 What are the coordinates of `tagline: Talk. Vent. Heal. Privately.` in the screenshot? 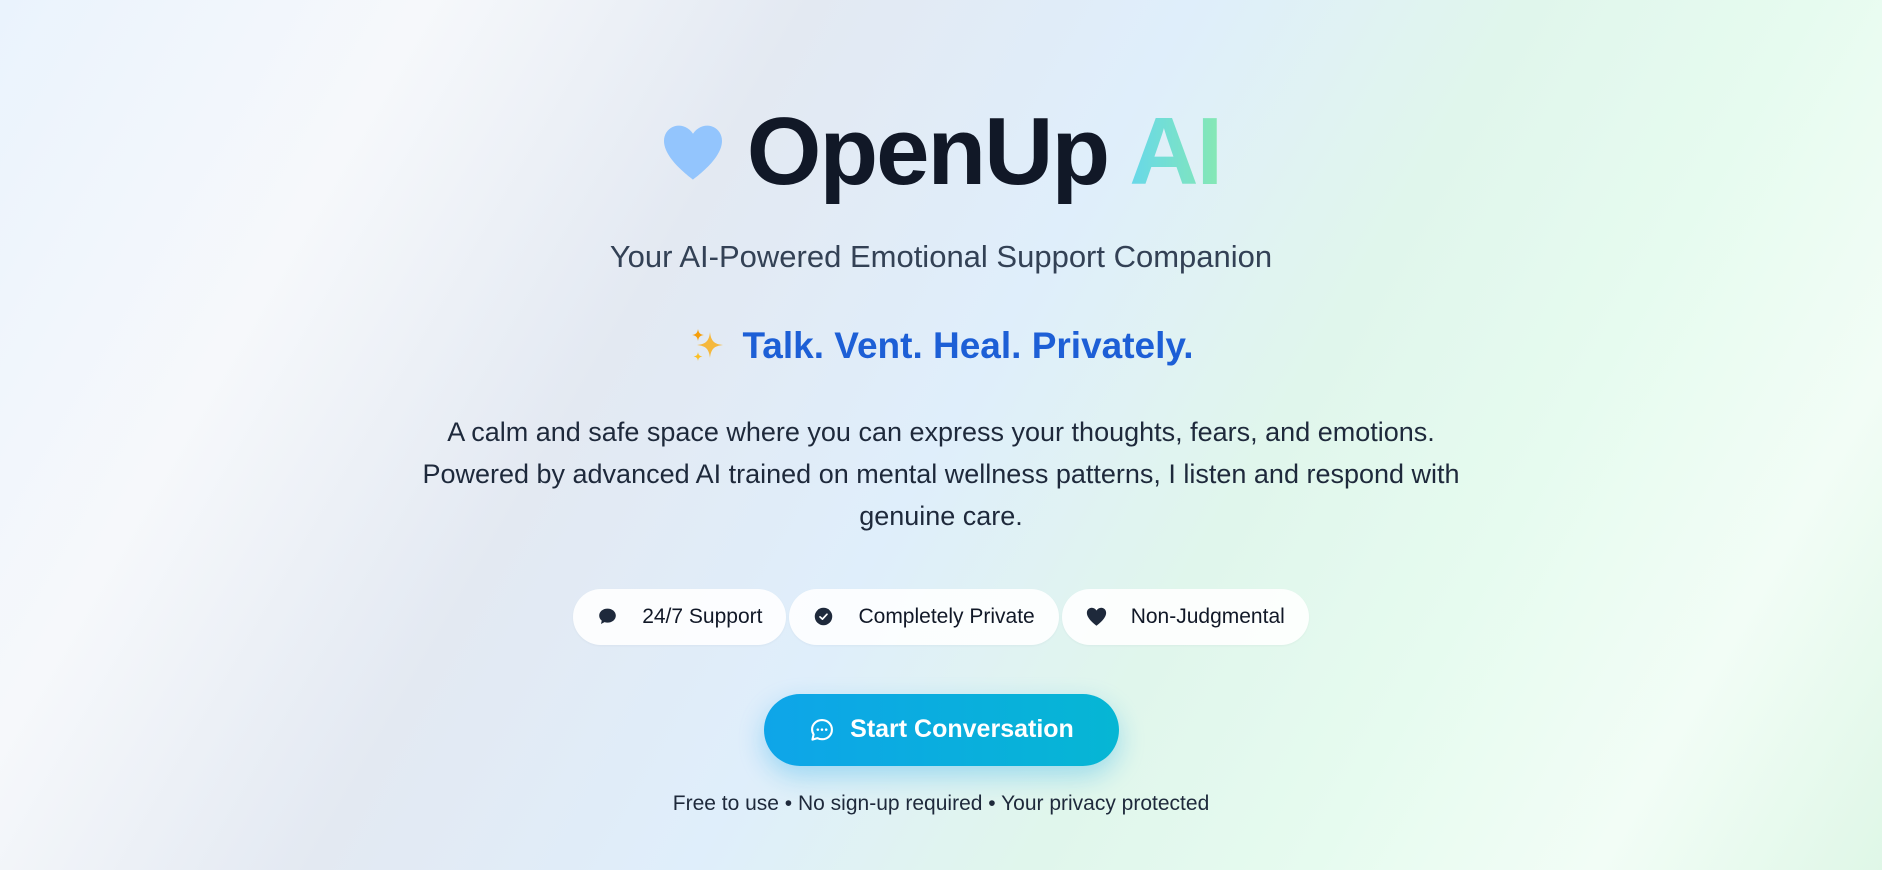 It's located at (941, 346).